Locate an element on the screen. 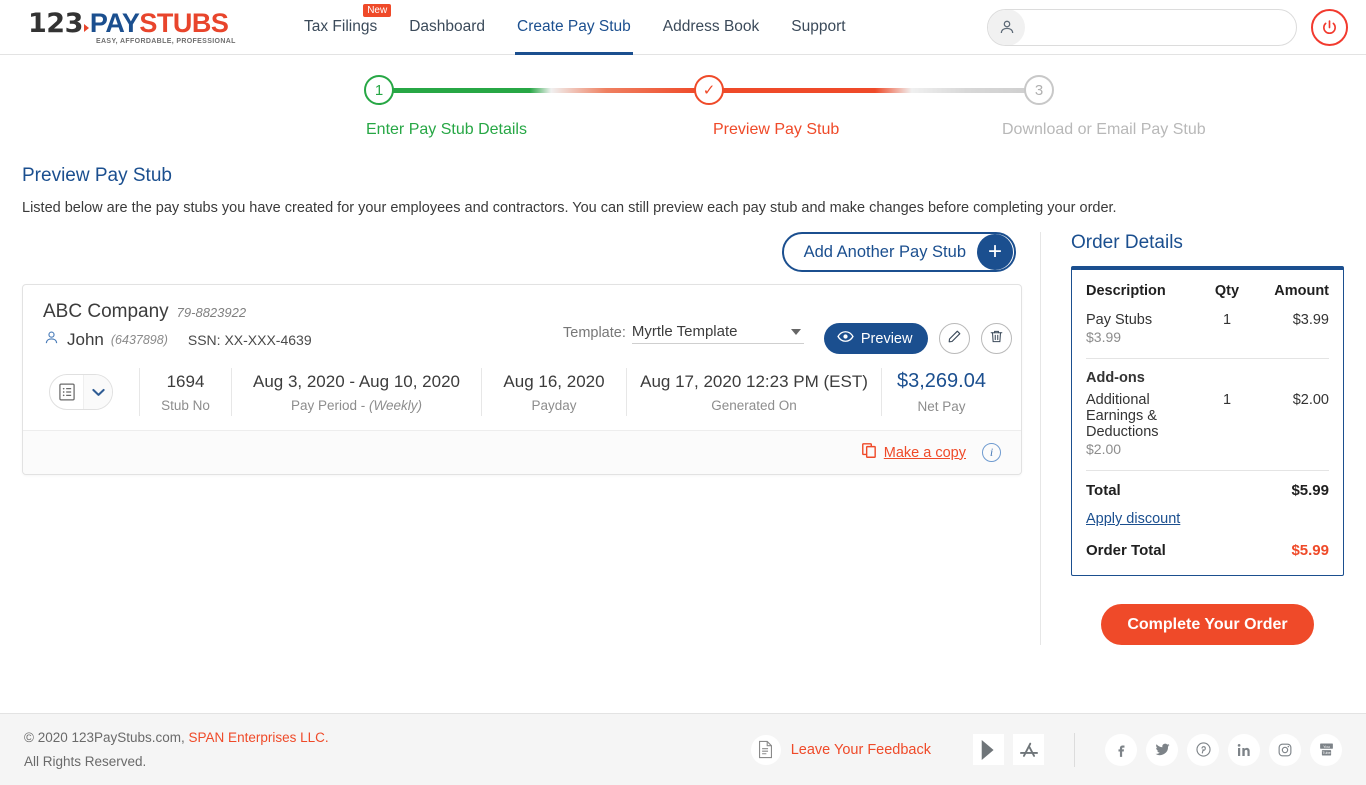  nav-item-address-book: Address Book is located at coordinates (711, 27).